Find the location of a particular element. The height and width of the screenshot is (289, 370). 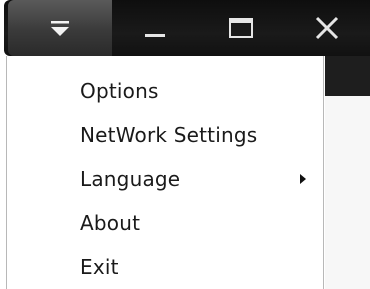

menu-item-label: Options is located at coordinates (119, 91).